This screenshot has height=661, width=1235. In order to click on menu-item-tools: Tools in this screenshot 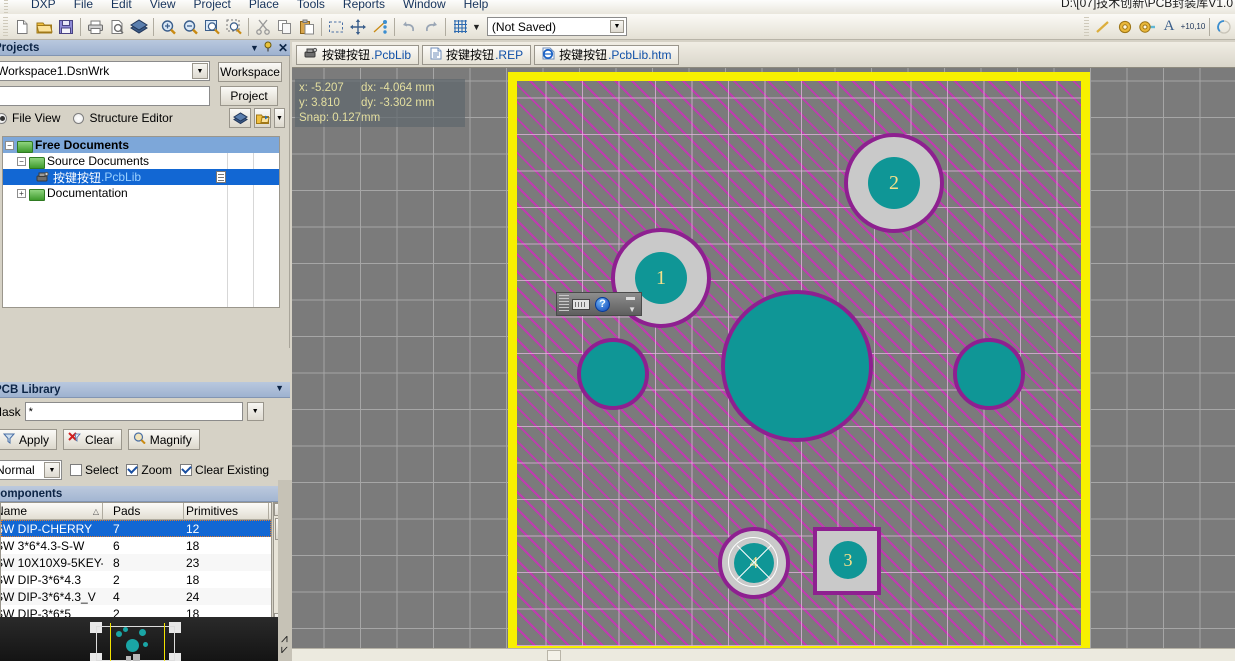, I will do `click(311, 6)`.